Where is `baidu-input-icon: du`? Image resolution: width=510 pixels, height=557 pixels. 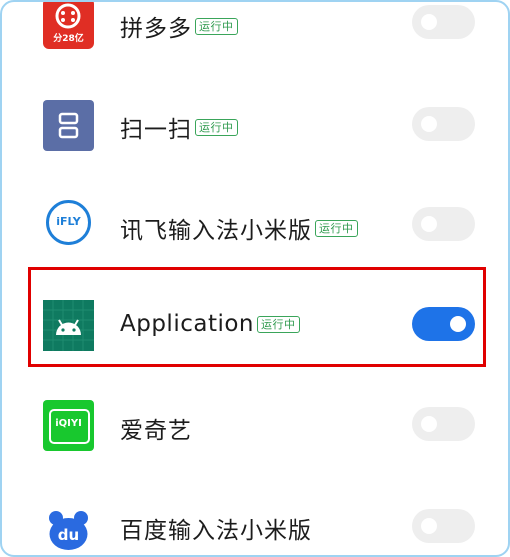
baidu-input-icon: du is located at coordinates (68, 529).